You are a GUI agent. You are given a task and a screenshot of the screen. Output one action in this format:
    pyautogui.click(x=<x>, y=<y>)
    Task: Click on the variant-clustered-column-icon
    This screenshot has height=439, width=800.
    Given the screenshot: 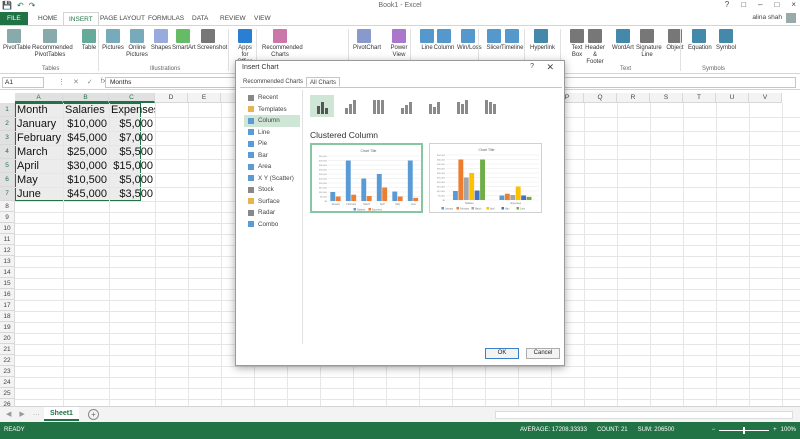 What is the action you would take?
    pyautogui.click(x=322, y=106)
    